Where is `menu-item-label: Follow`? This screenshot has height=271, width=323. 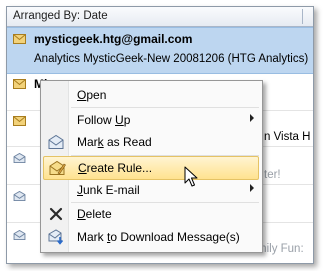 menu-item-label: Follow is located at coordinates (96, 120).